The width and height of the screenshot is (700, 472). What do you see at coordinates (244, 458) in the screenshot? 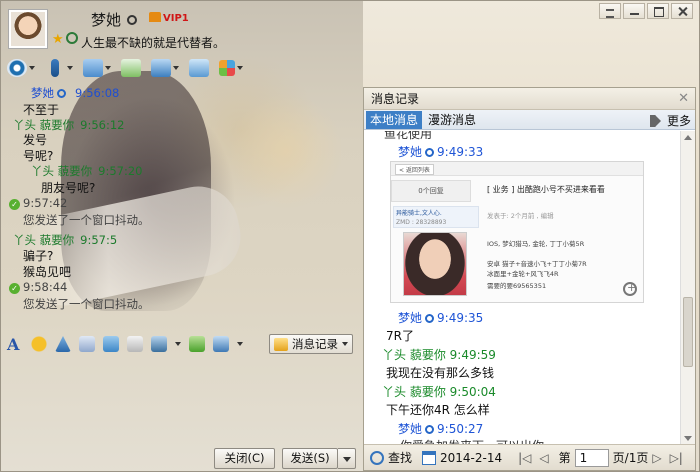
I see `close-button: 关闭(C)` at bounding box center [244, 458].